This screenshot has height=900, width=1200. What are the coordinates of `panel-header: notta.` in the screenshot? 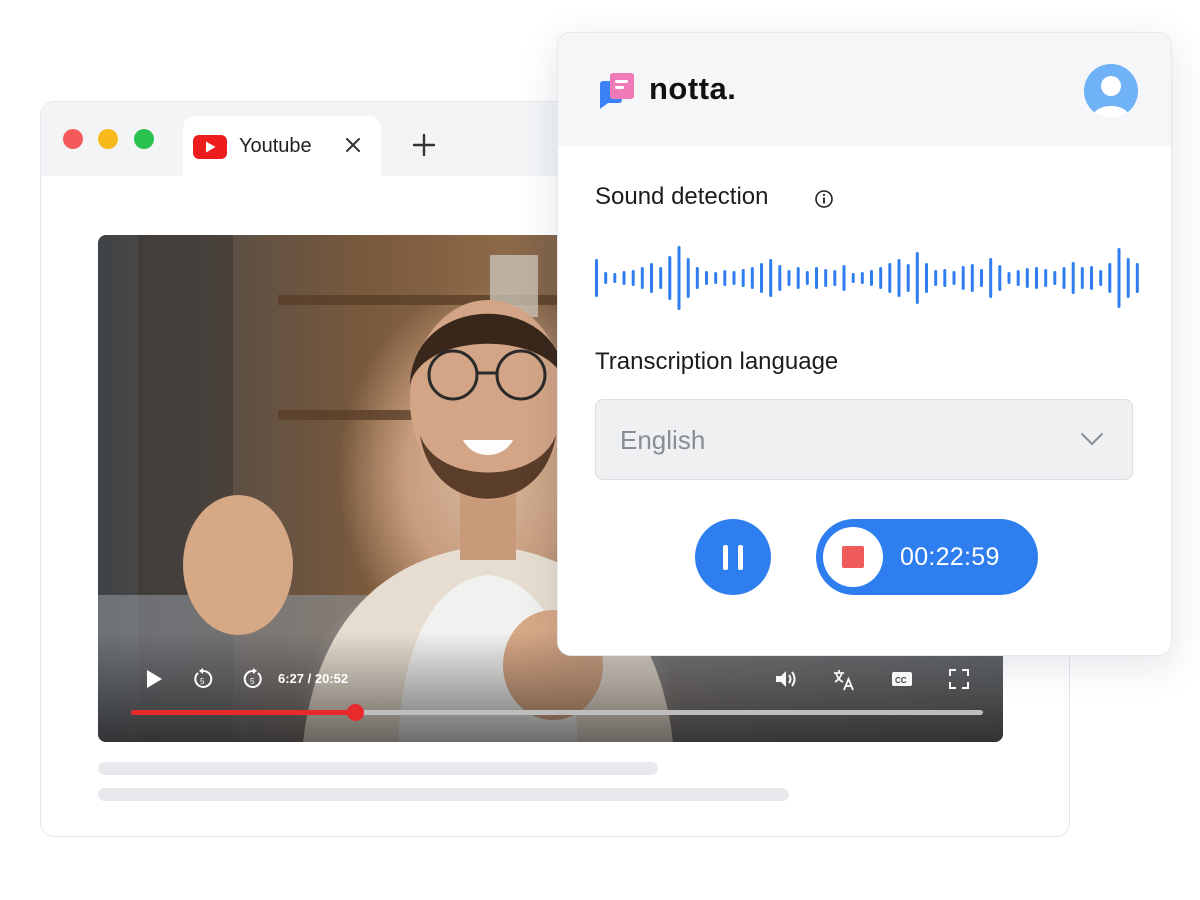 It's located at (864, 89).